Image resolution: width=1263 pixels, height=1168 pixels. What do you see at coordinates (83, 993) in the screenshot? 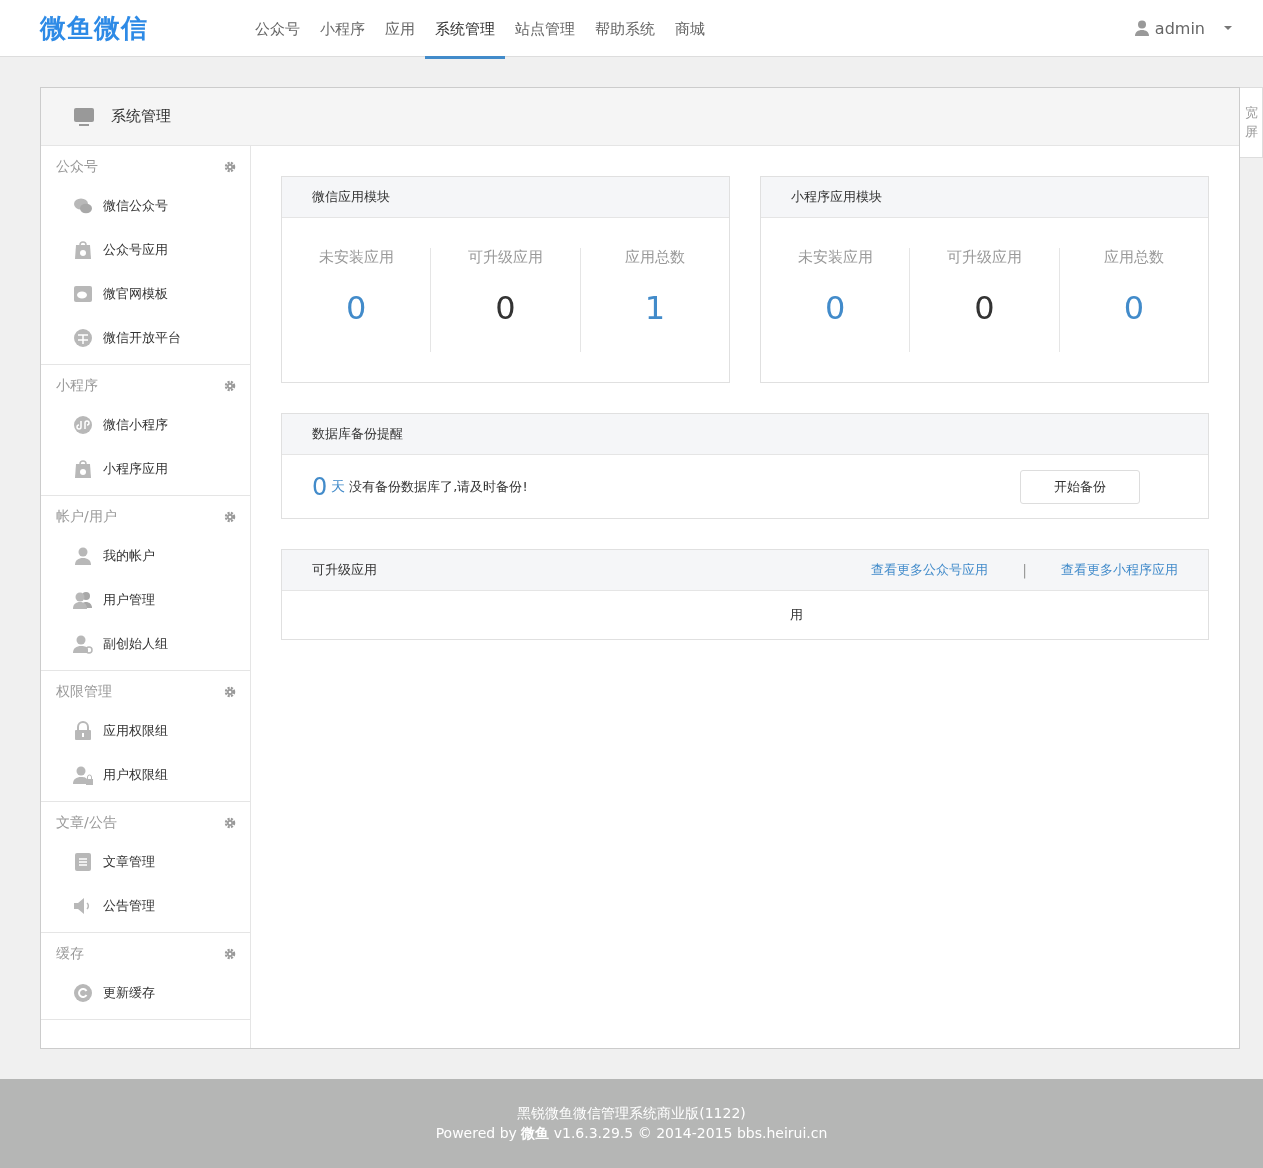
I see `refresh-icon` at bounding box center [83, 993].